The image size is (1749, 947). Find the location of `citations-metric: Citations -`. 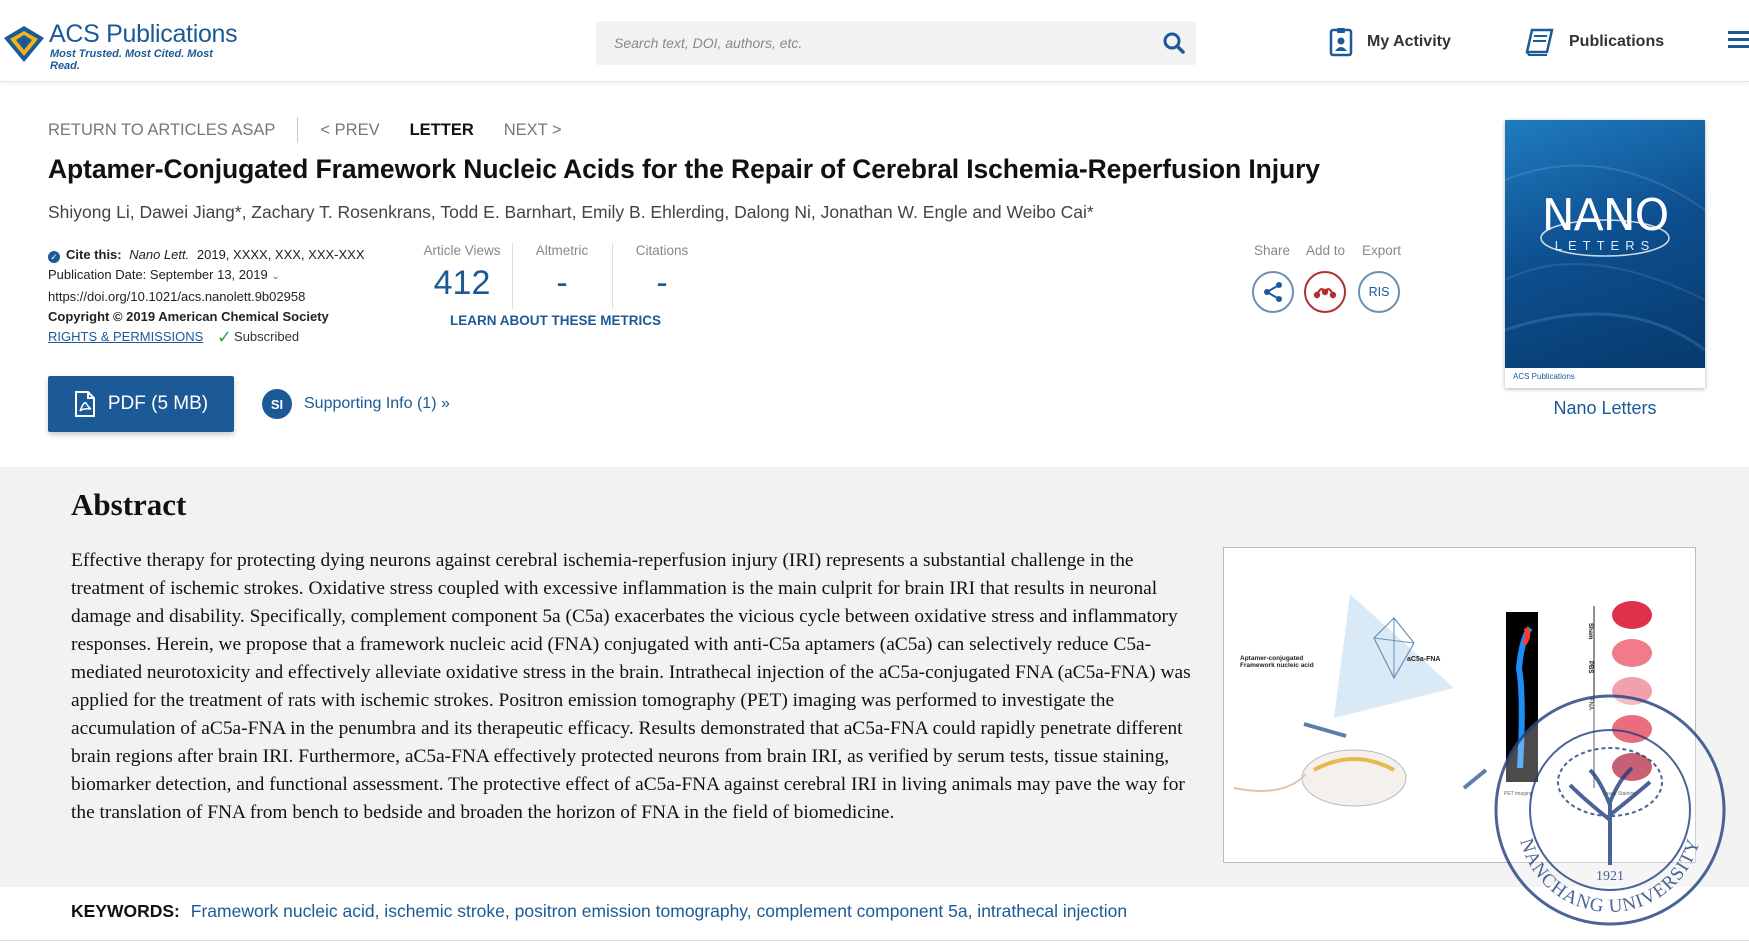

citations-metric: Citations - is located at coordinates (662, 273).